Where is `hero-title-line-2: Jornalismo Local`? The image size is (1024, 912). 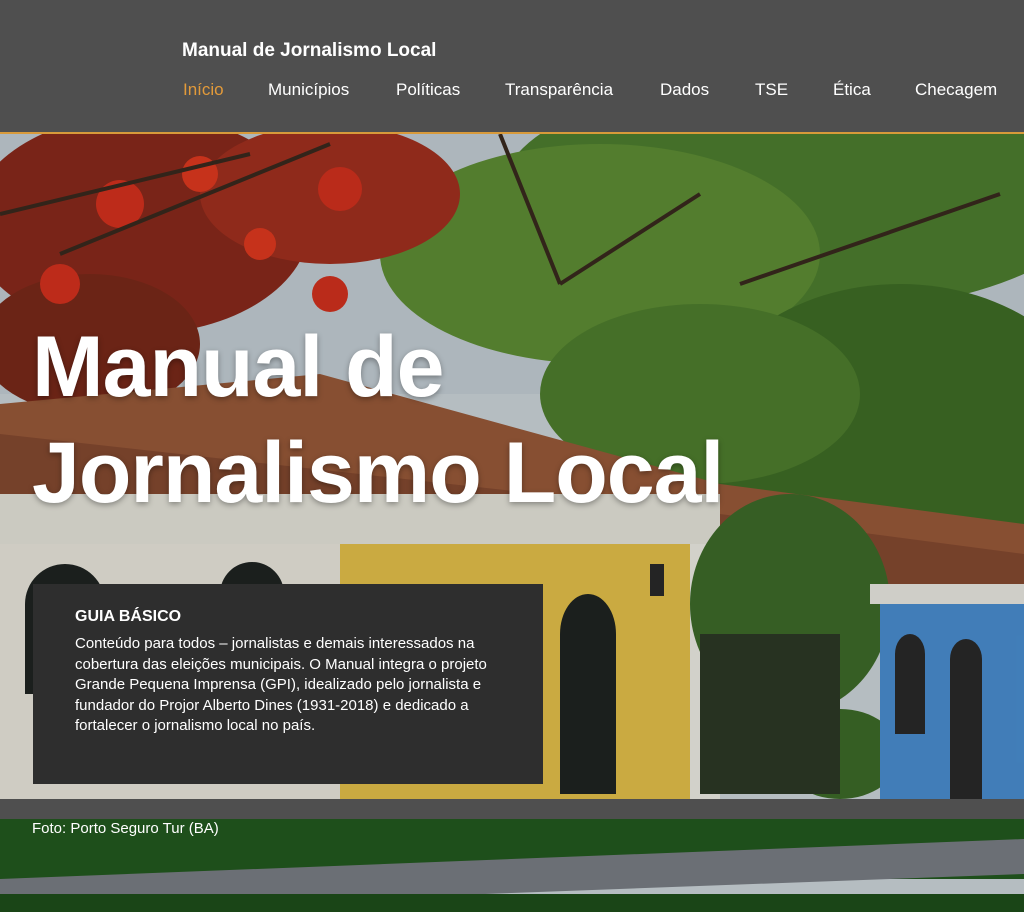 hero-title-line-2: Jornalismo Local is located at coordinates (378, 473).